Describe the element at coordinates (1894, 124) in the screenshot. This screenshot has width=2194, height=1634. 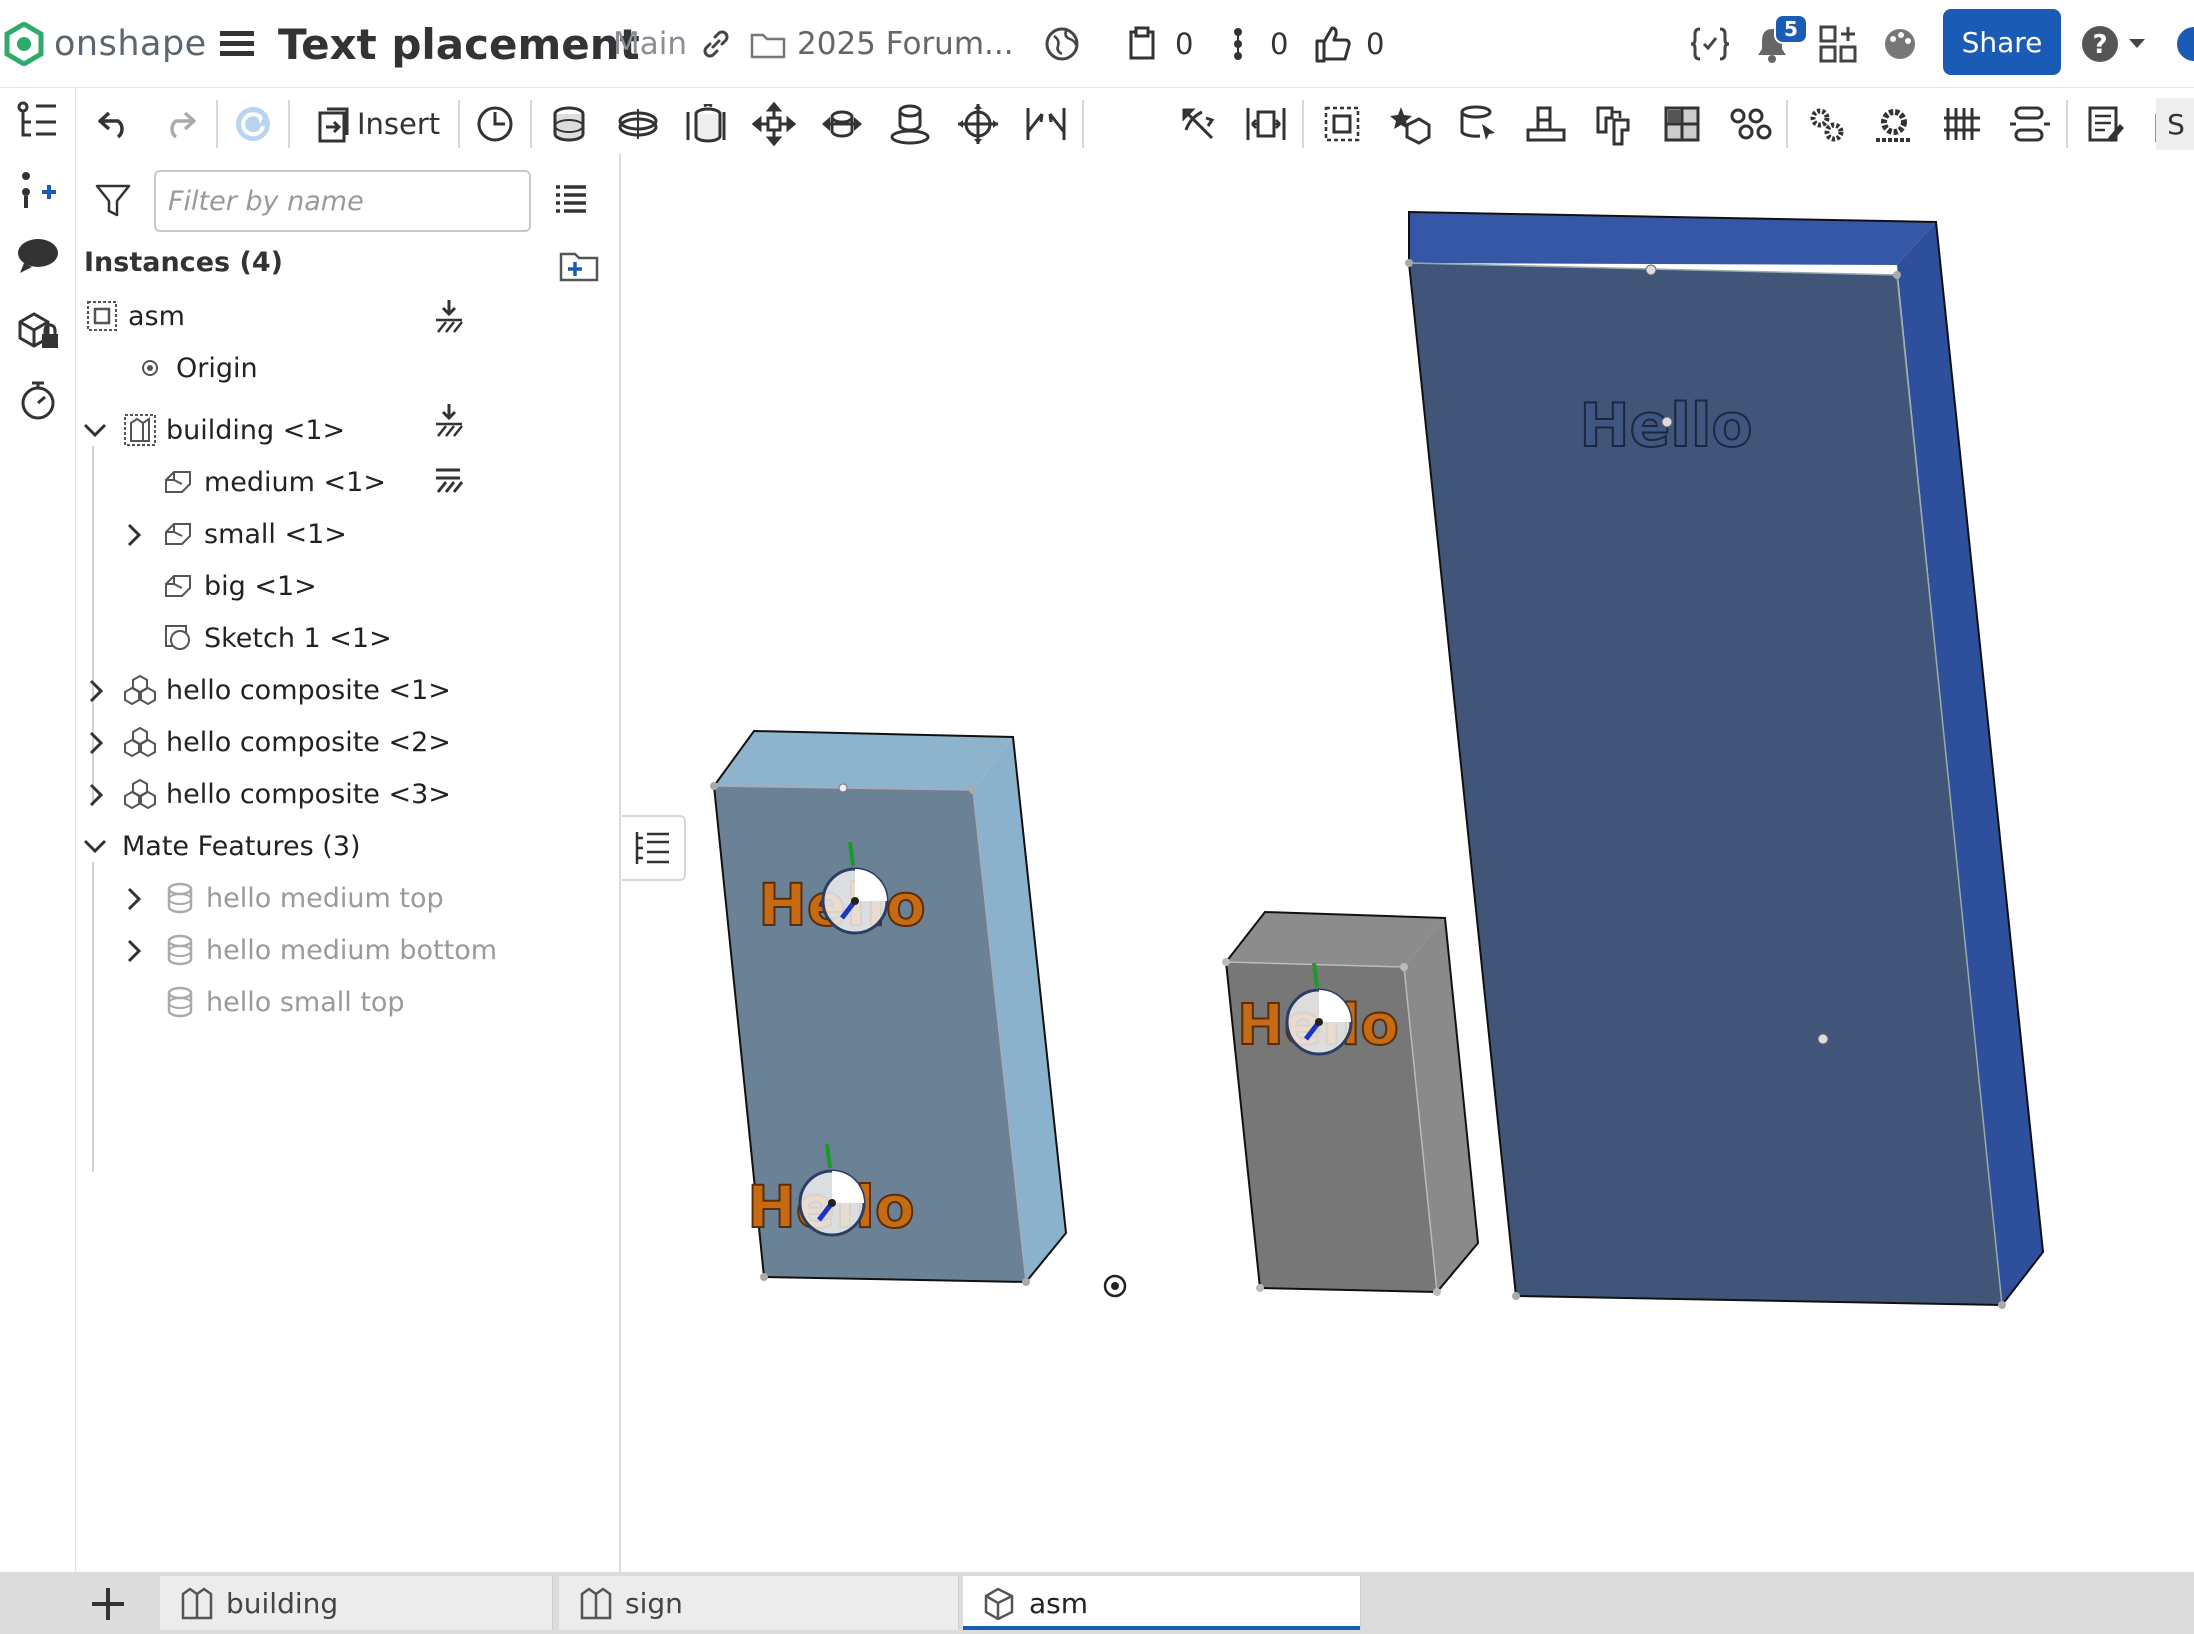
I see `gear-relation-icon` at that location.